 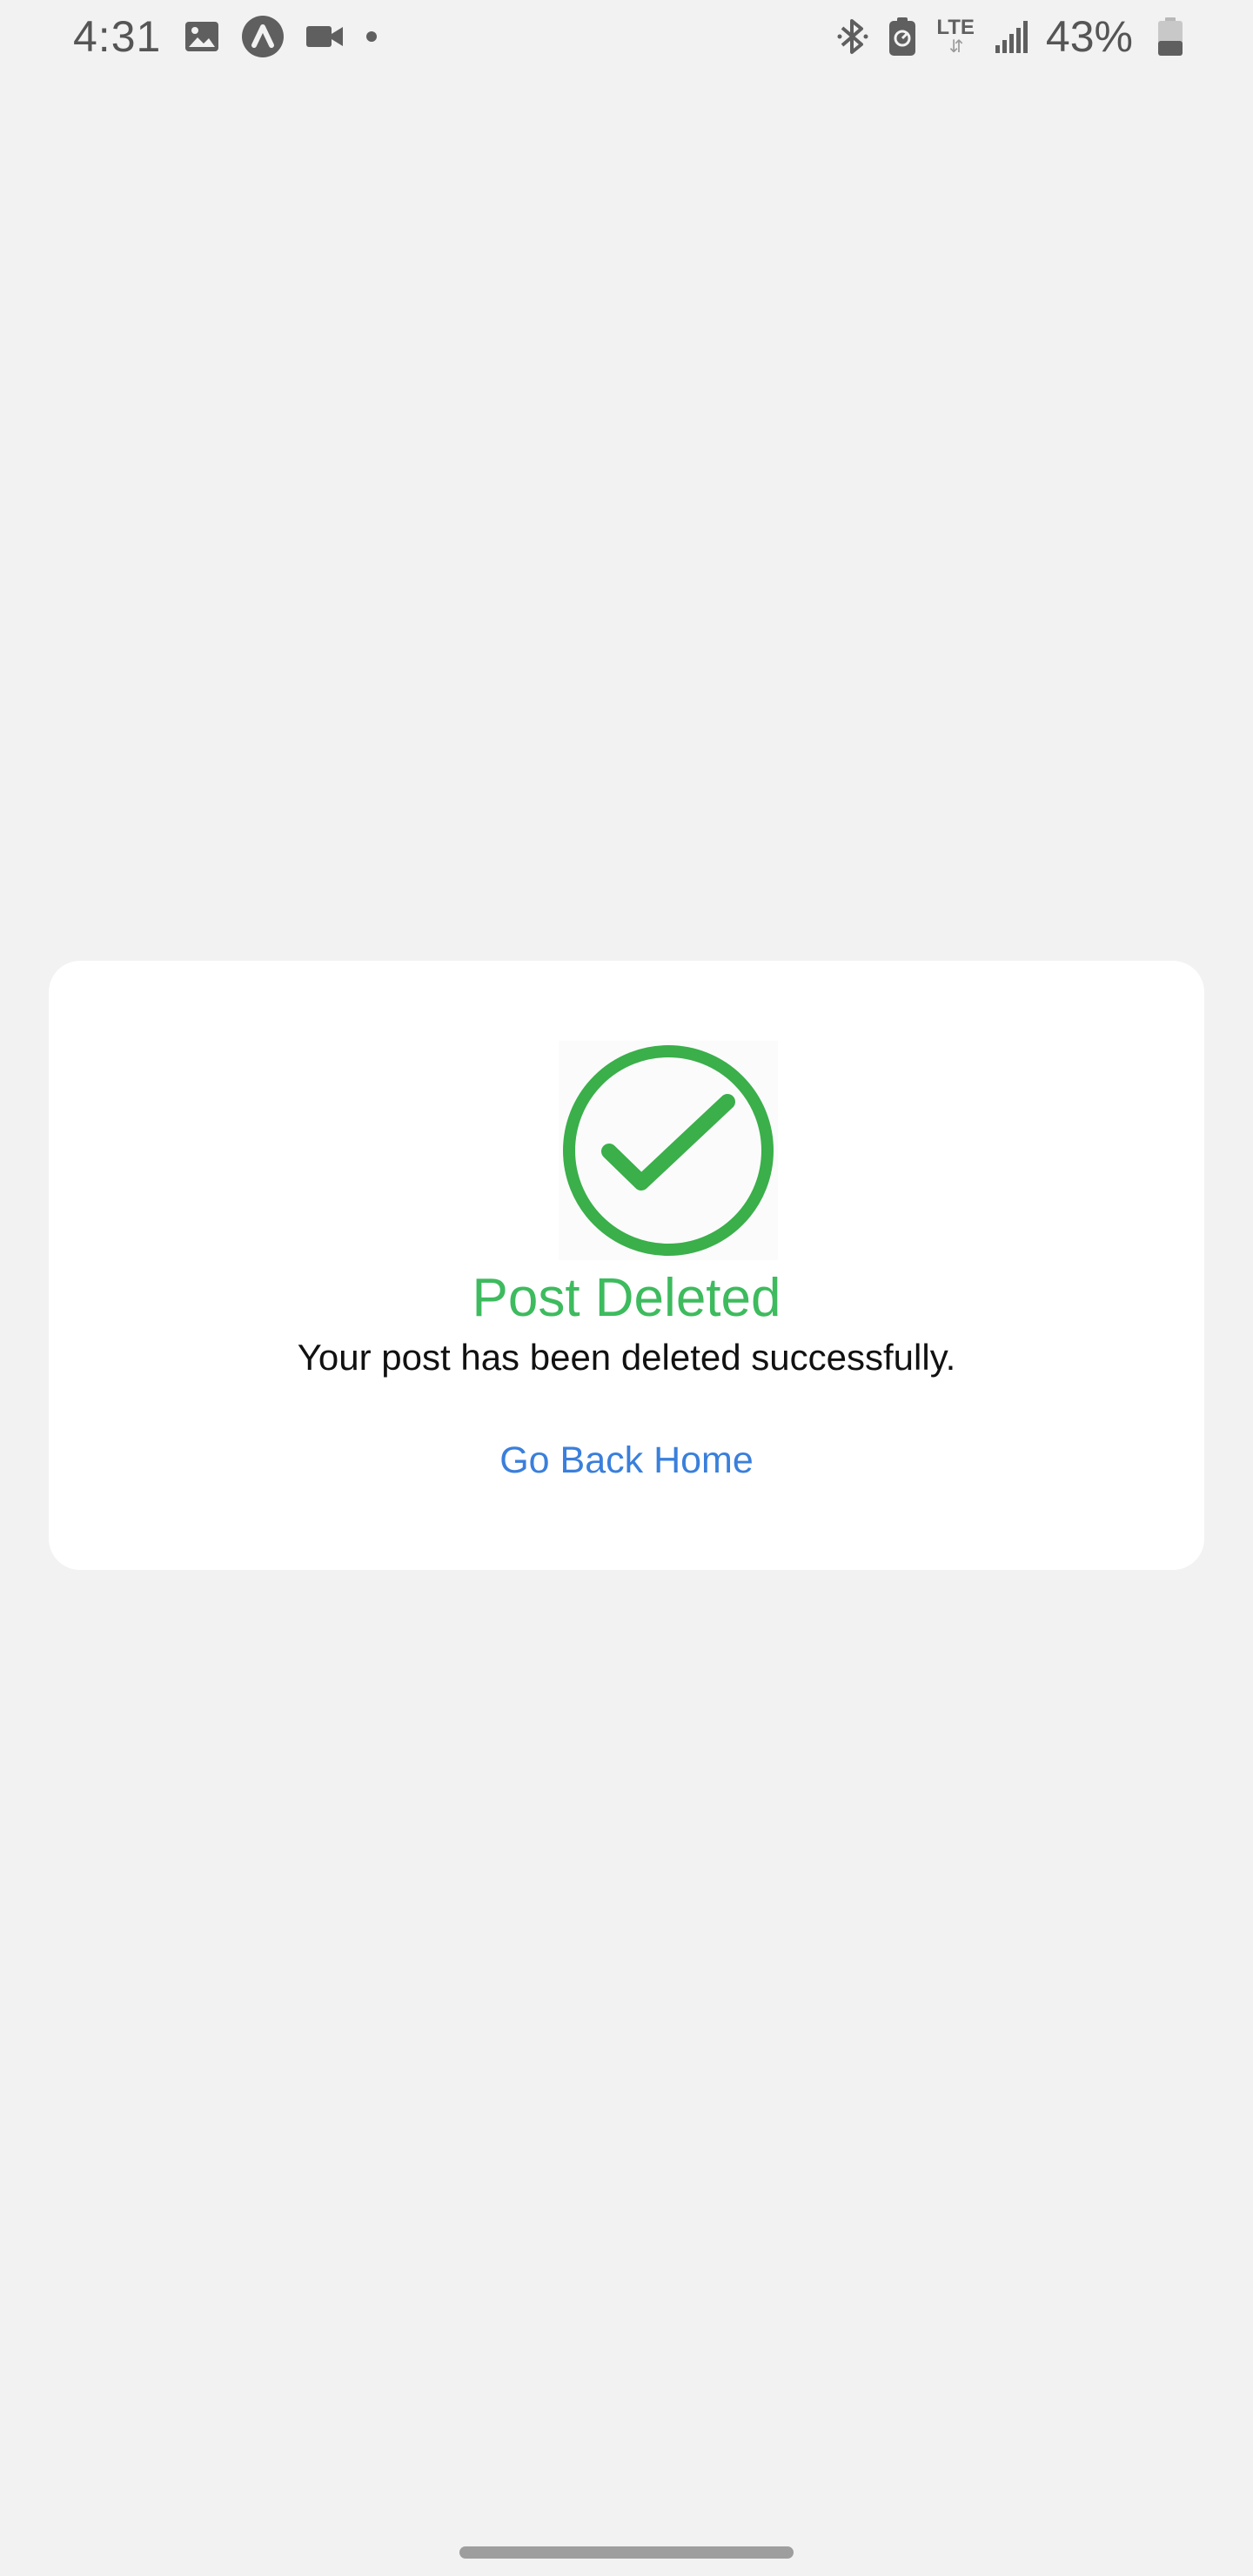 What do you see at coordinates (955, 27) in the screenshot?
I see `network-type: LTE` at bounding box center [955, 27].